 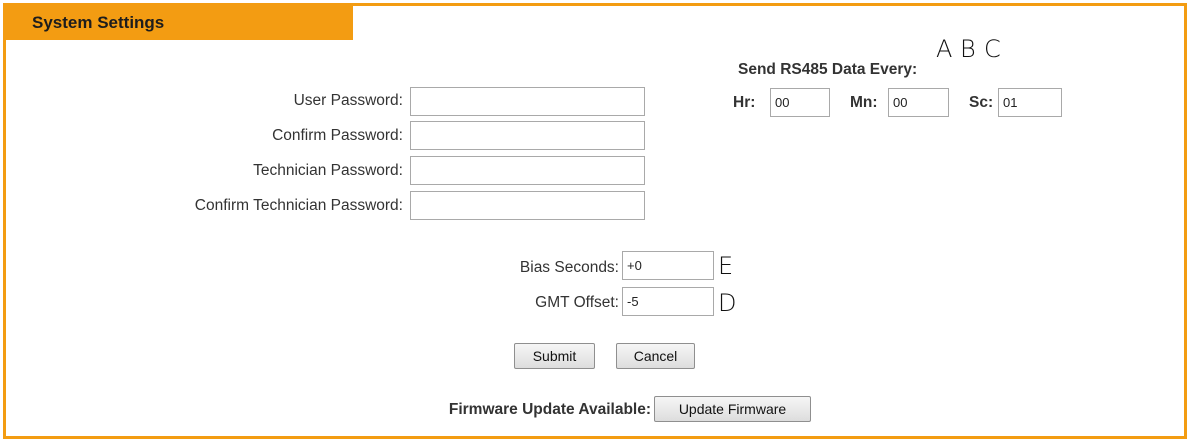 What do you see at coordinates (668, 265) in the screenshot?
I see `bias-seconds-input` at bounding box center [668, 265].